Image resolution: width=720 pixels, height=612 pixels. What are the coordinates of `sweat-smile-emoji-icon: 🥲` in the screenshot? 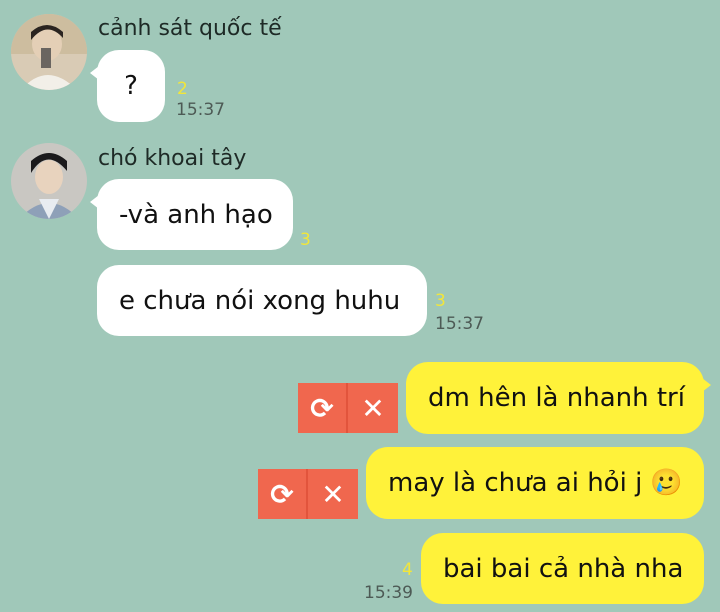 It's located at (666, 483).